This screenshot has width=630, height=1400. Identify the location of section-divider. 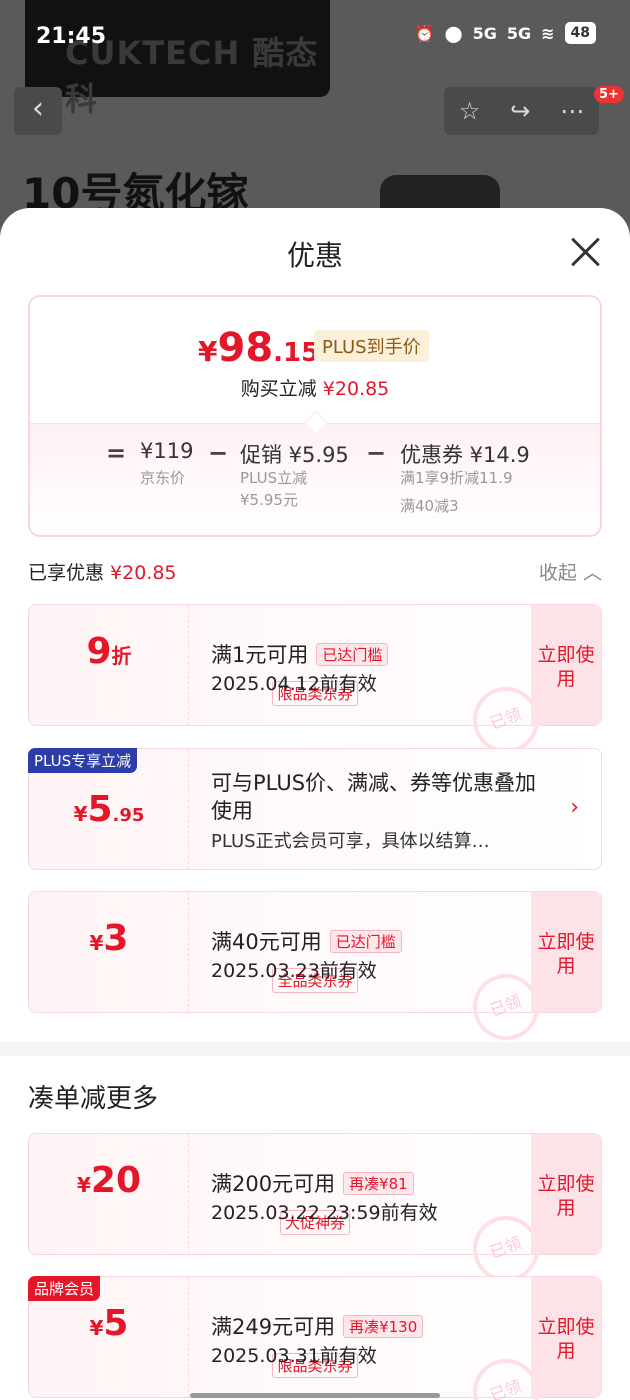
(315, 1049).